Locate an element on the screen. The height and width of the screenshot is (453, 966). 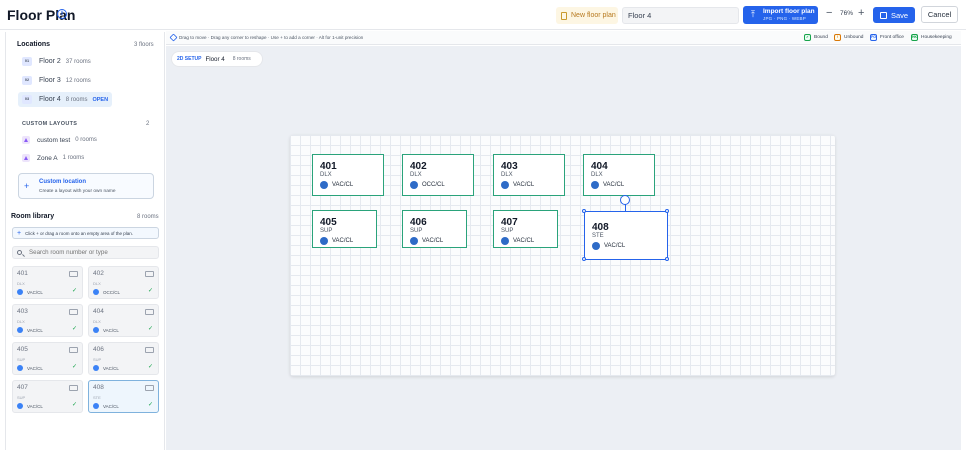
room-tile: 406 SUP VAC/CL is located at coordinates (434, 229).